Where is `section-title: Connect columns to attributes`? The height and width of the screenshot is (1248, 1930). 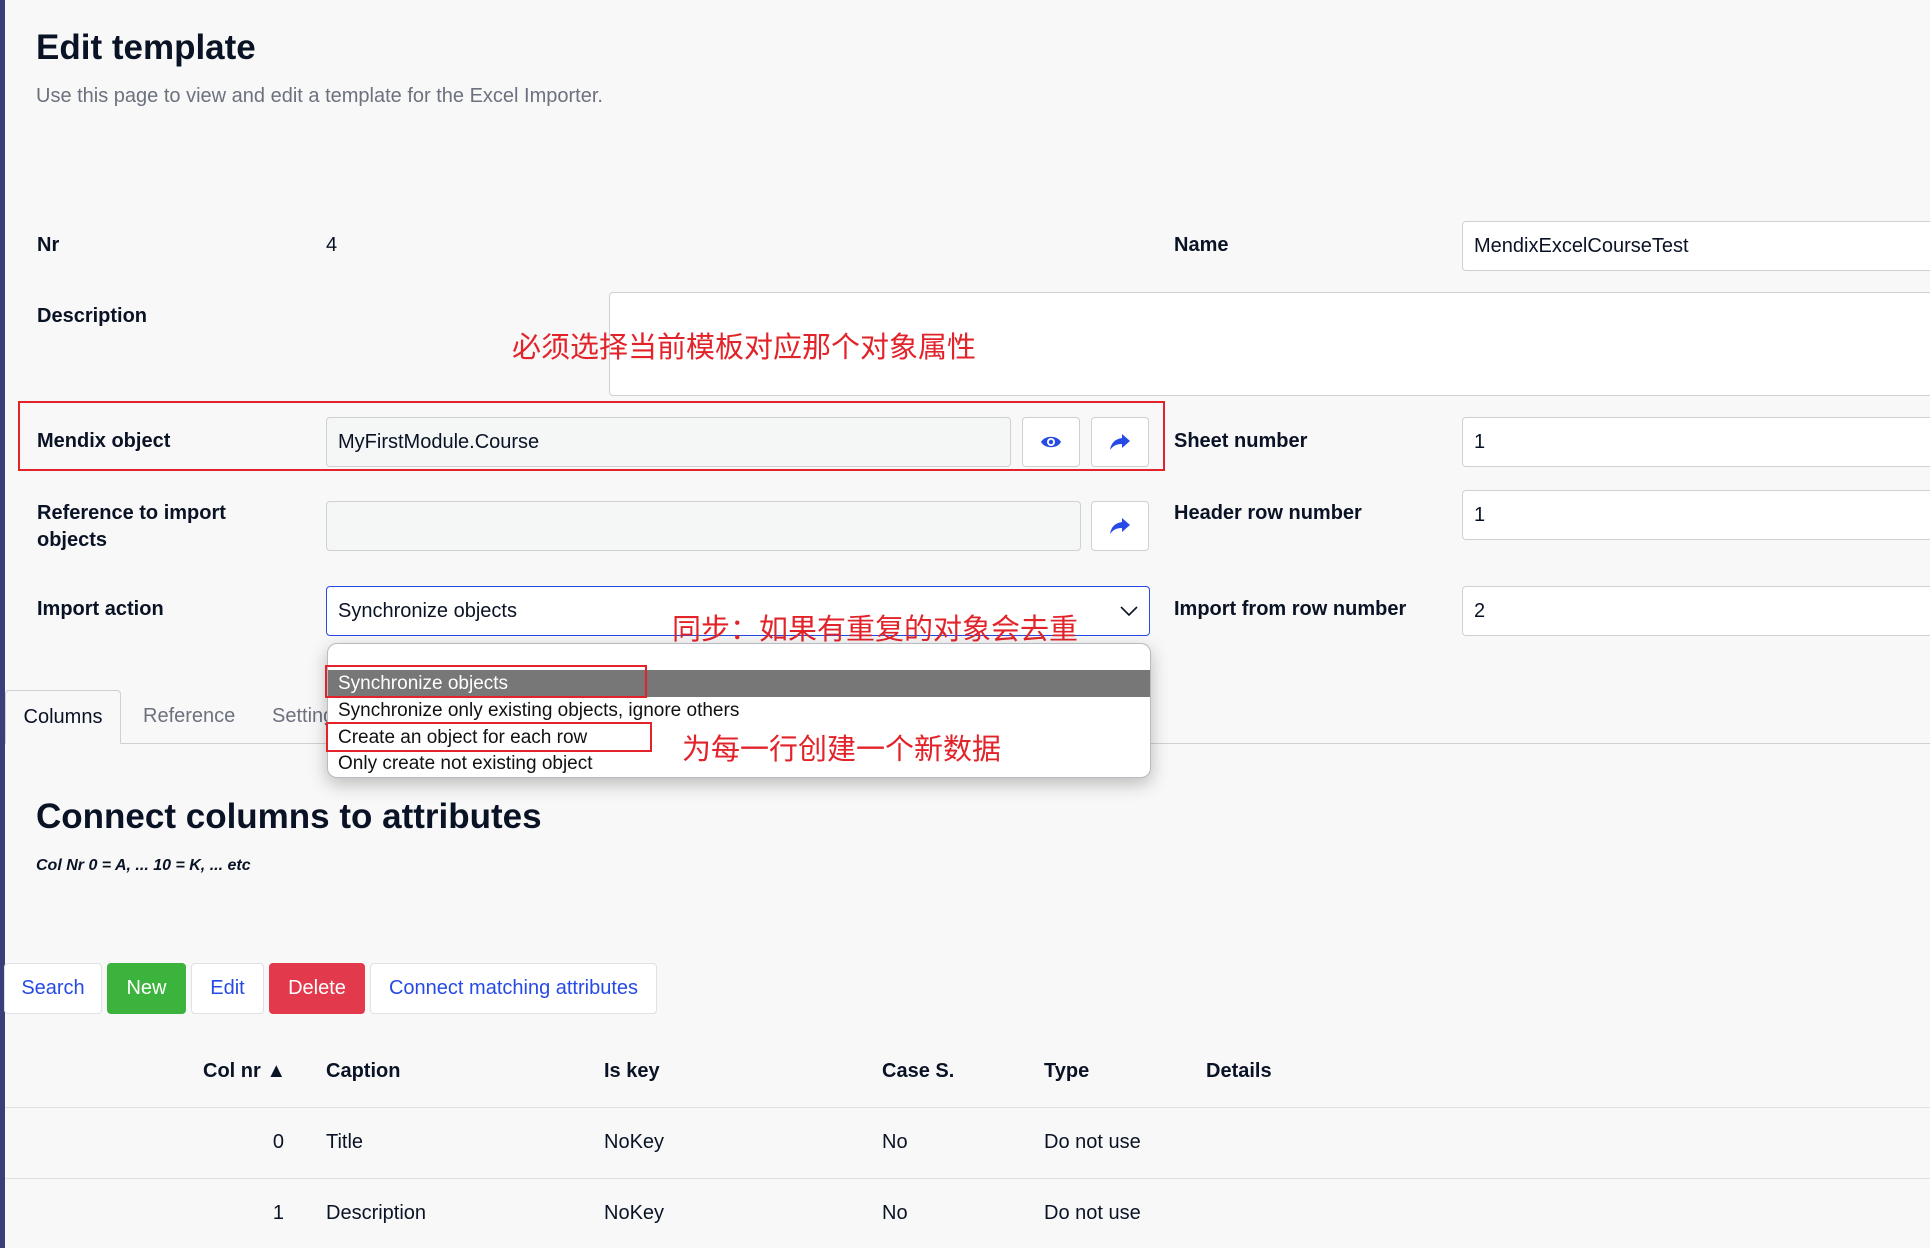
section-title: Connect columns to attributes is located at coordinates (289, 816).